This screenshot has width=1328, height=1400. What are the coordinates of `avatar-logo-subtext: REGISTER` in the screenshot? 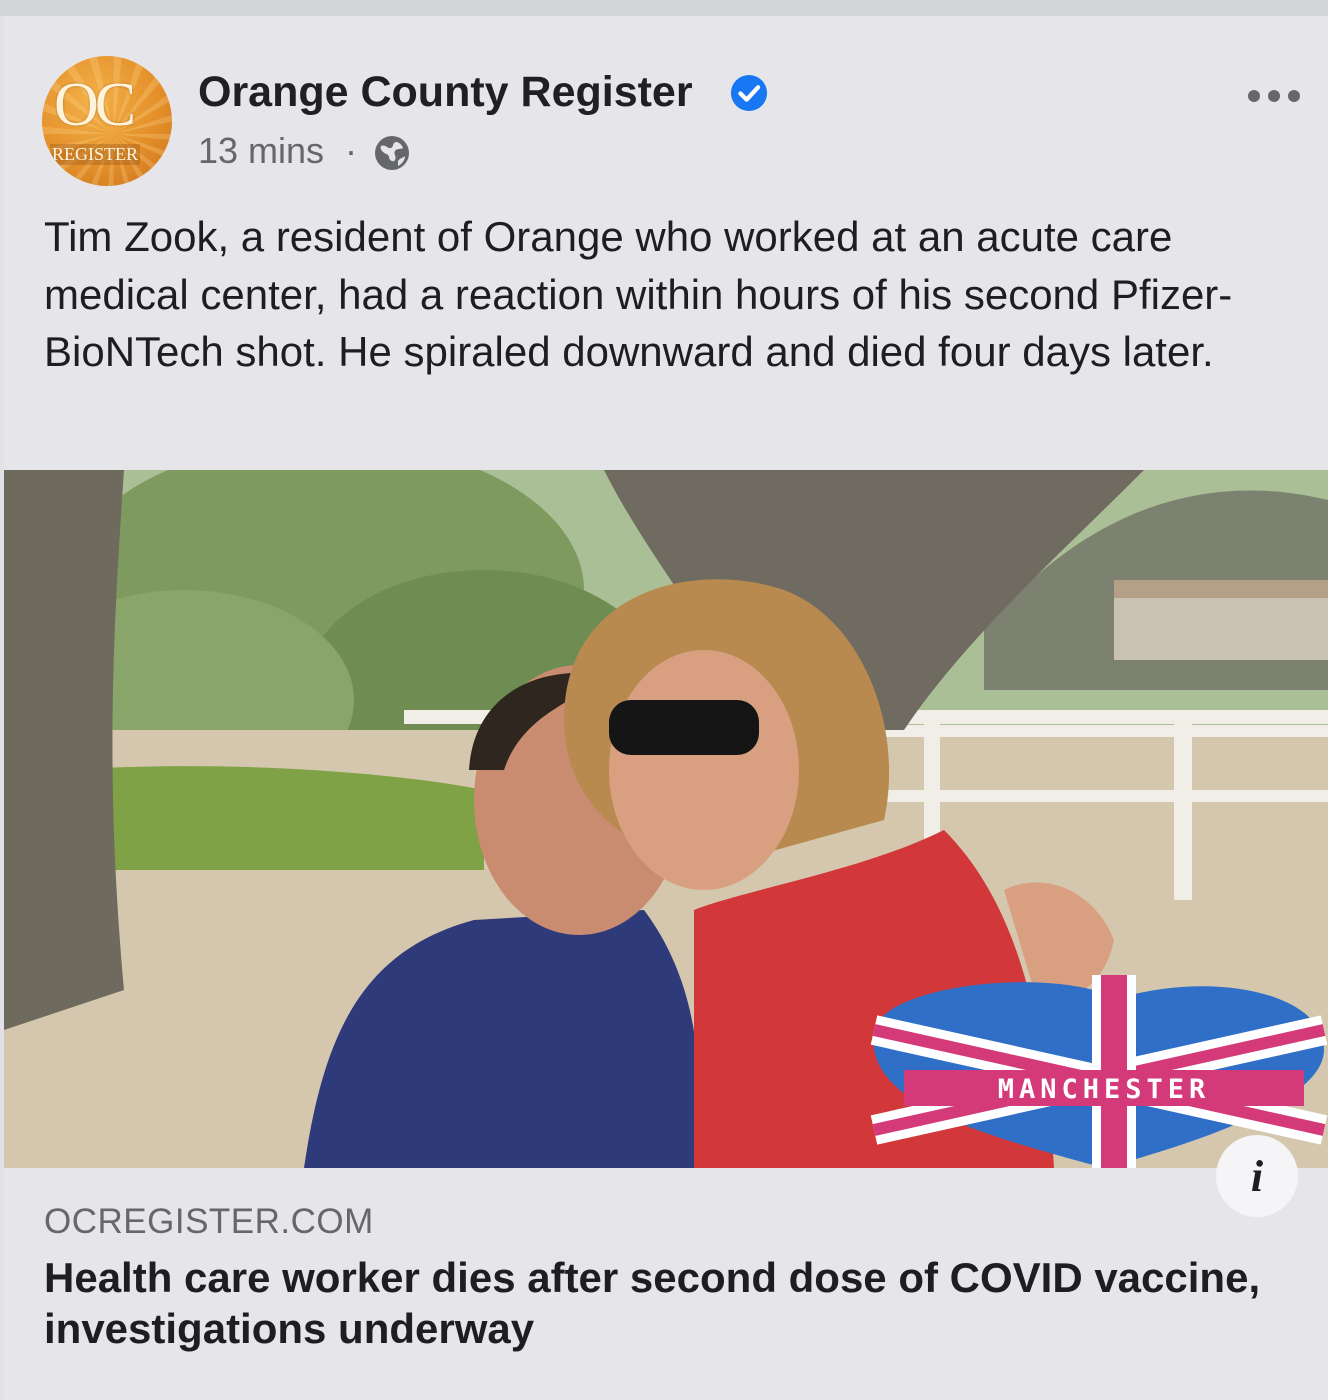 It's located at (95, 154).